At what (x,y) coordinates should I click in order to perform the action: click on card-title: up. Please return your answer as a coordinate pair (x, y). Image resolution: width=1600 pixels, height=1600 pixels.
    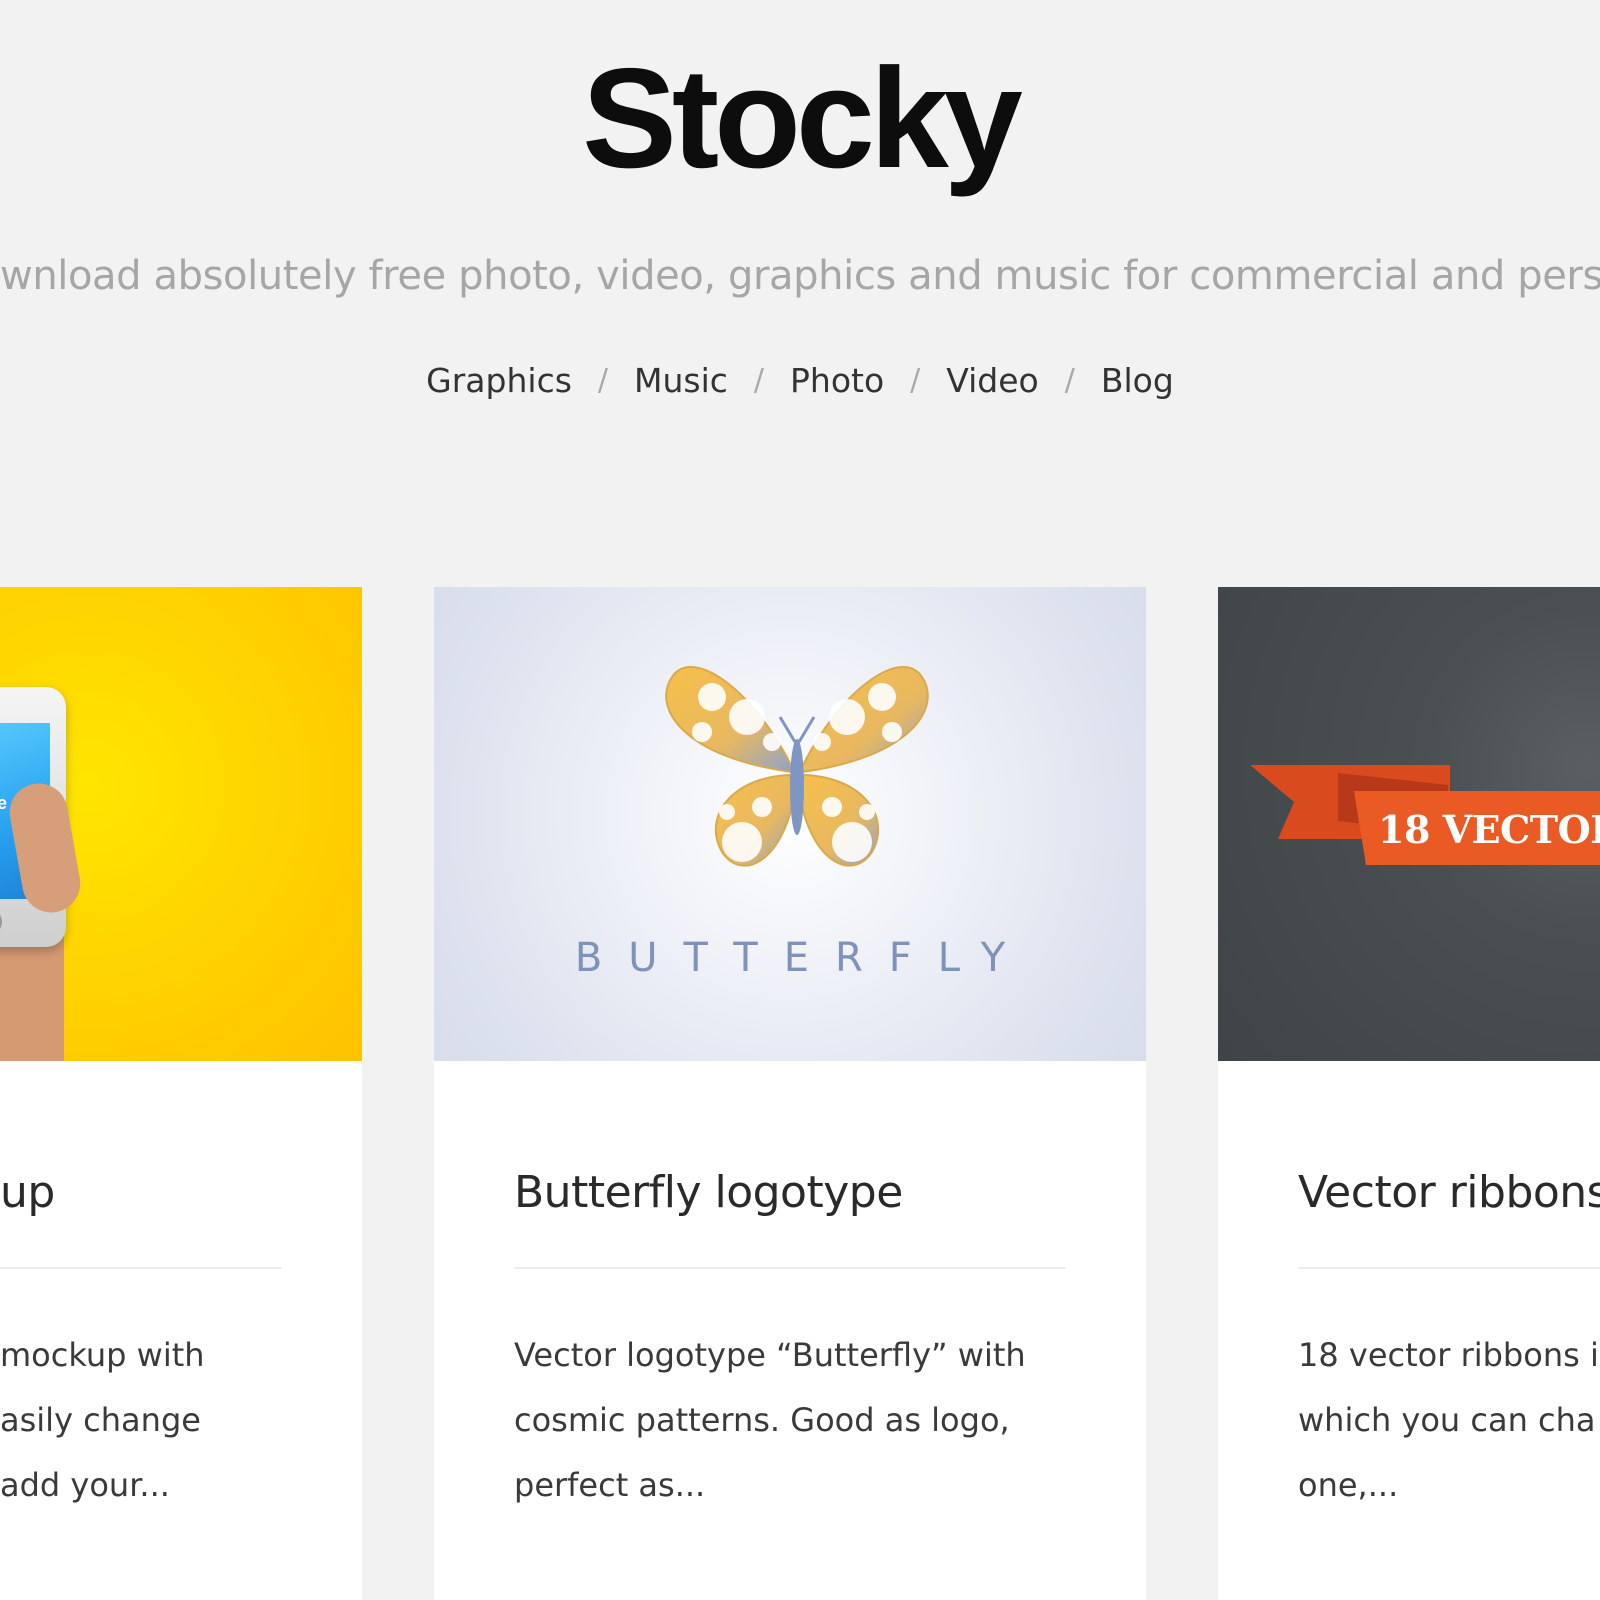
    Looking at the image, I should click on (27, 1193).